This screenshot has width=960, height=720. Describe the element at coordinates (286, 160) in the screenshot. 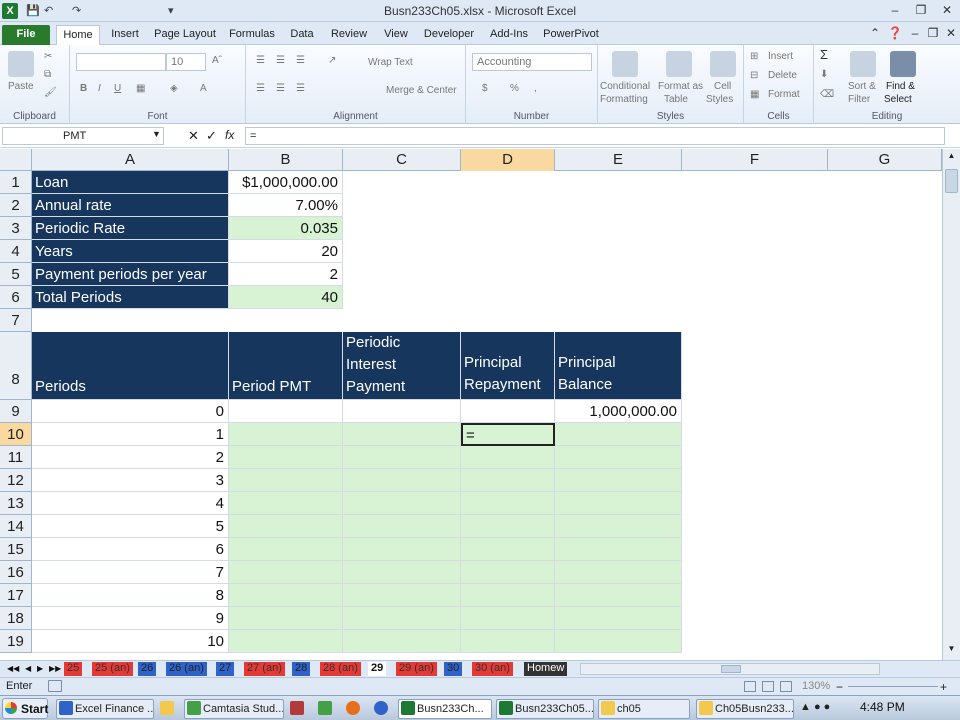

I see `column-header-b: B` at that location.